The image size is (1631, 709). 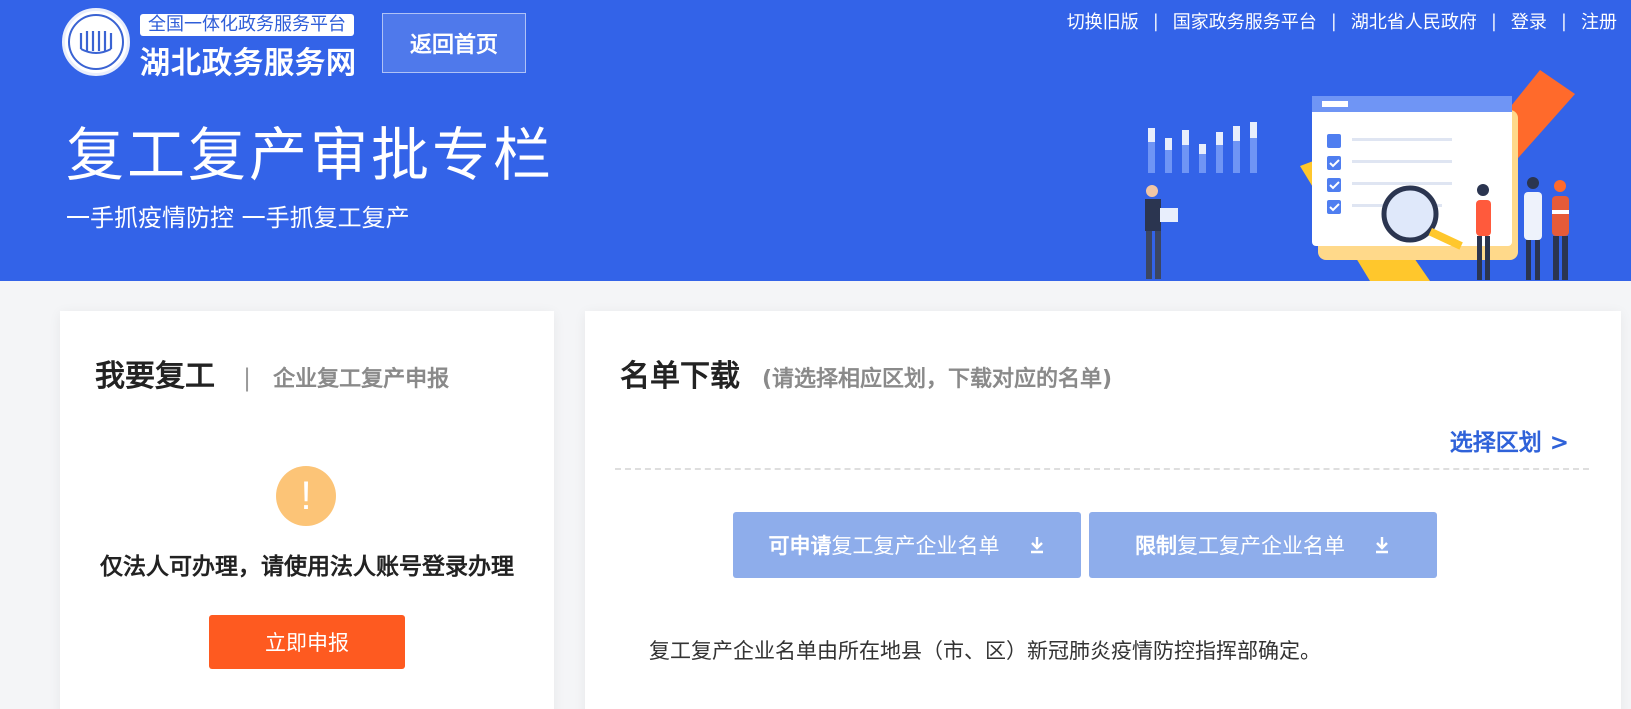 What do you see at coordinates (307, 642) in the screenshot?
I see `apply-now-button: 立即申报` at bounding box center [307, 642].